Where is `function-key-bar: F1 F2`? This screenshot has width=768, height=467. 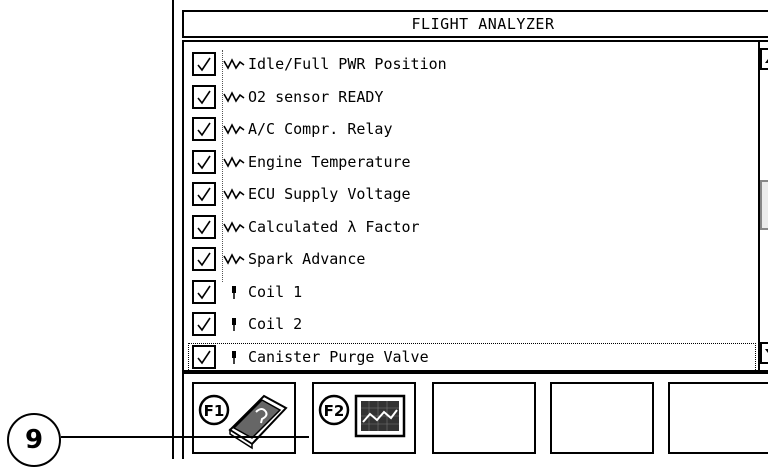 function-key-bar: F1 F2 is located at coordinates (475, 415).